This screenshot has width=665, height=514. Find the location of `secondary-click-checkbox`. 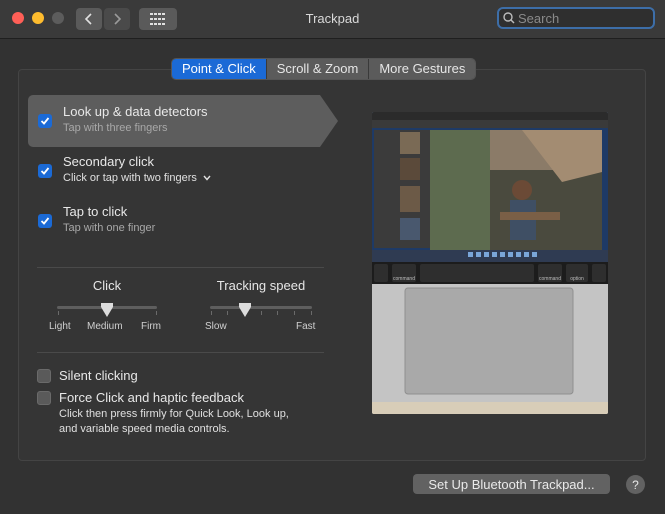

secondary-click-checkbox is located at coordinates (45, 171).